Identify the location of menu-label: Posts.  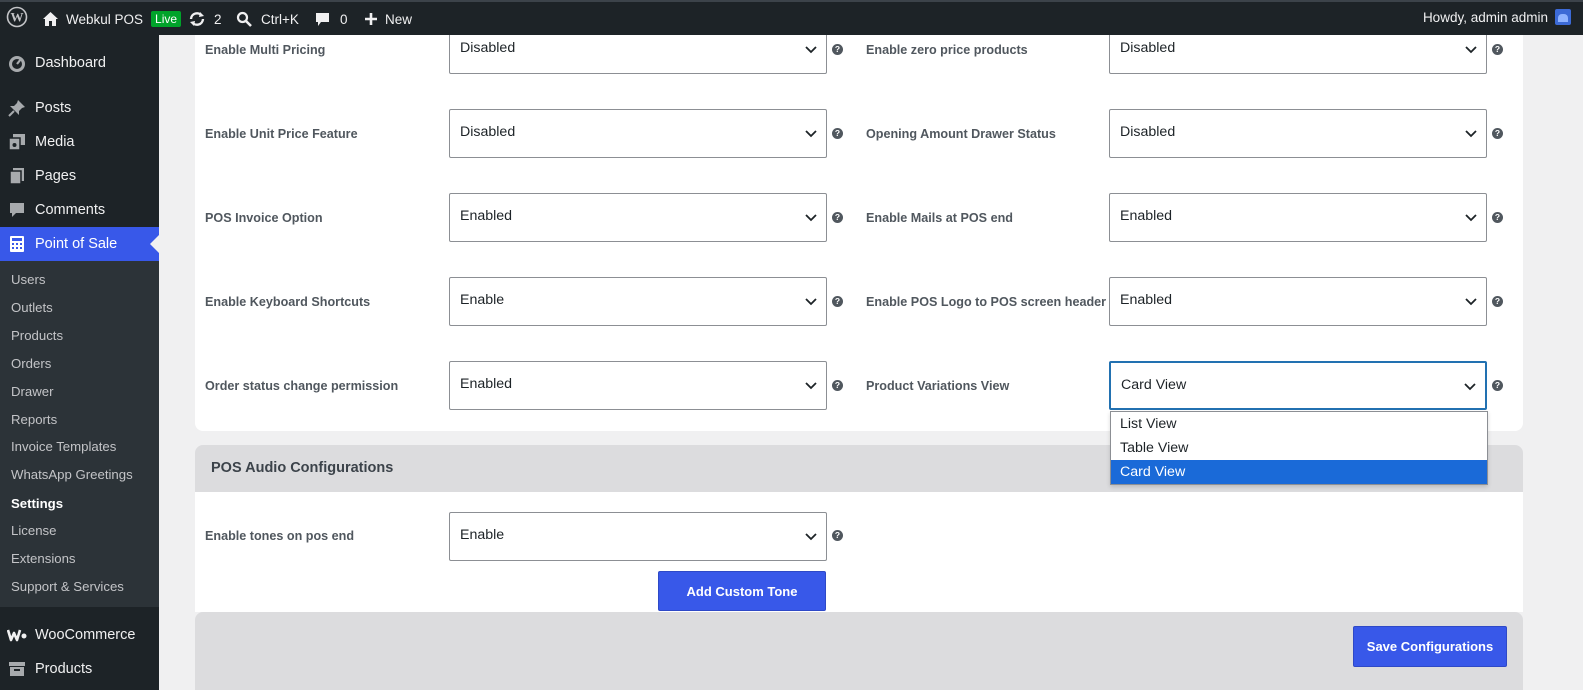
(53, 108).